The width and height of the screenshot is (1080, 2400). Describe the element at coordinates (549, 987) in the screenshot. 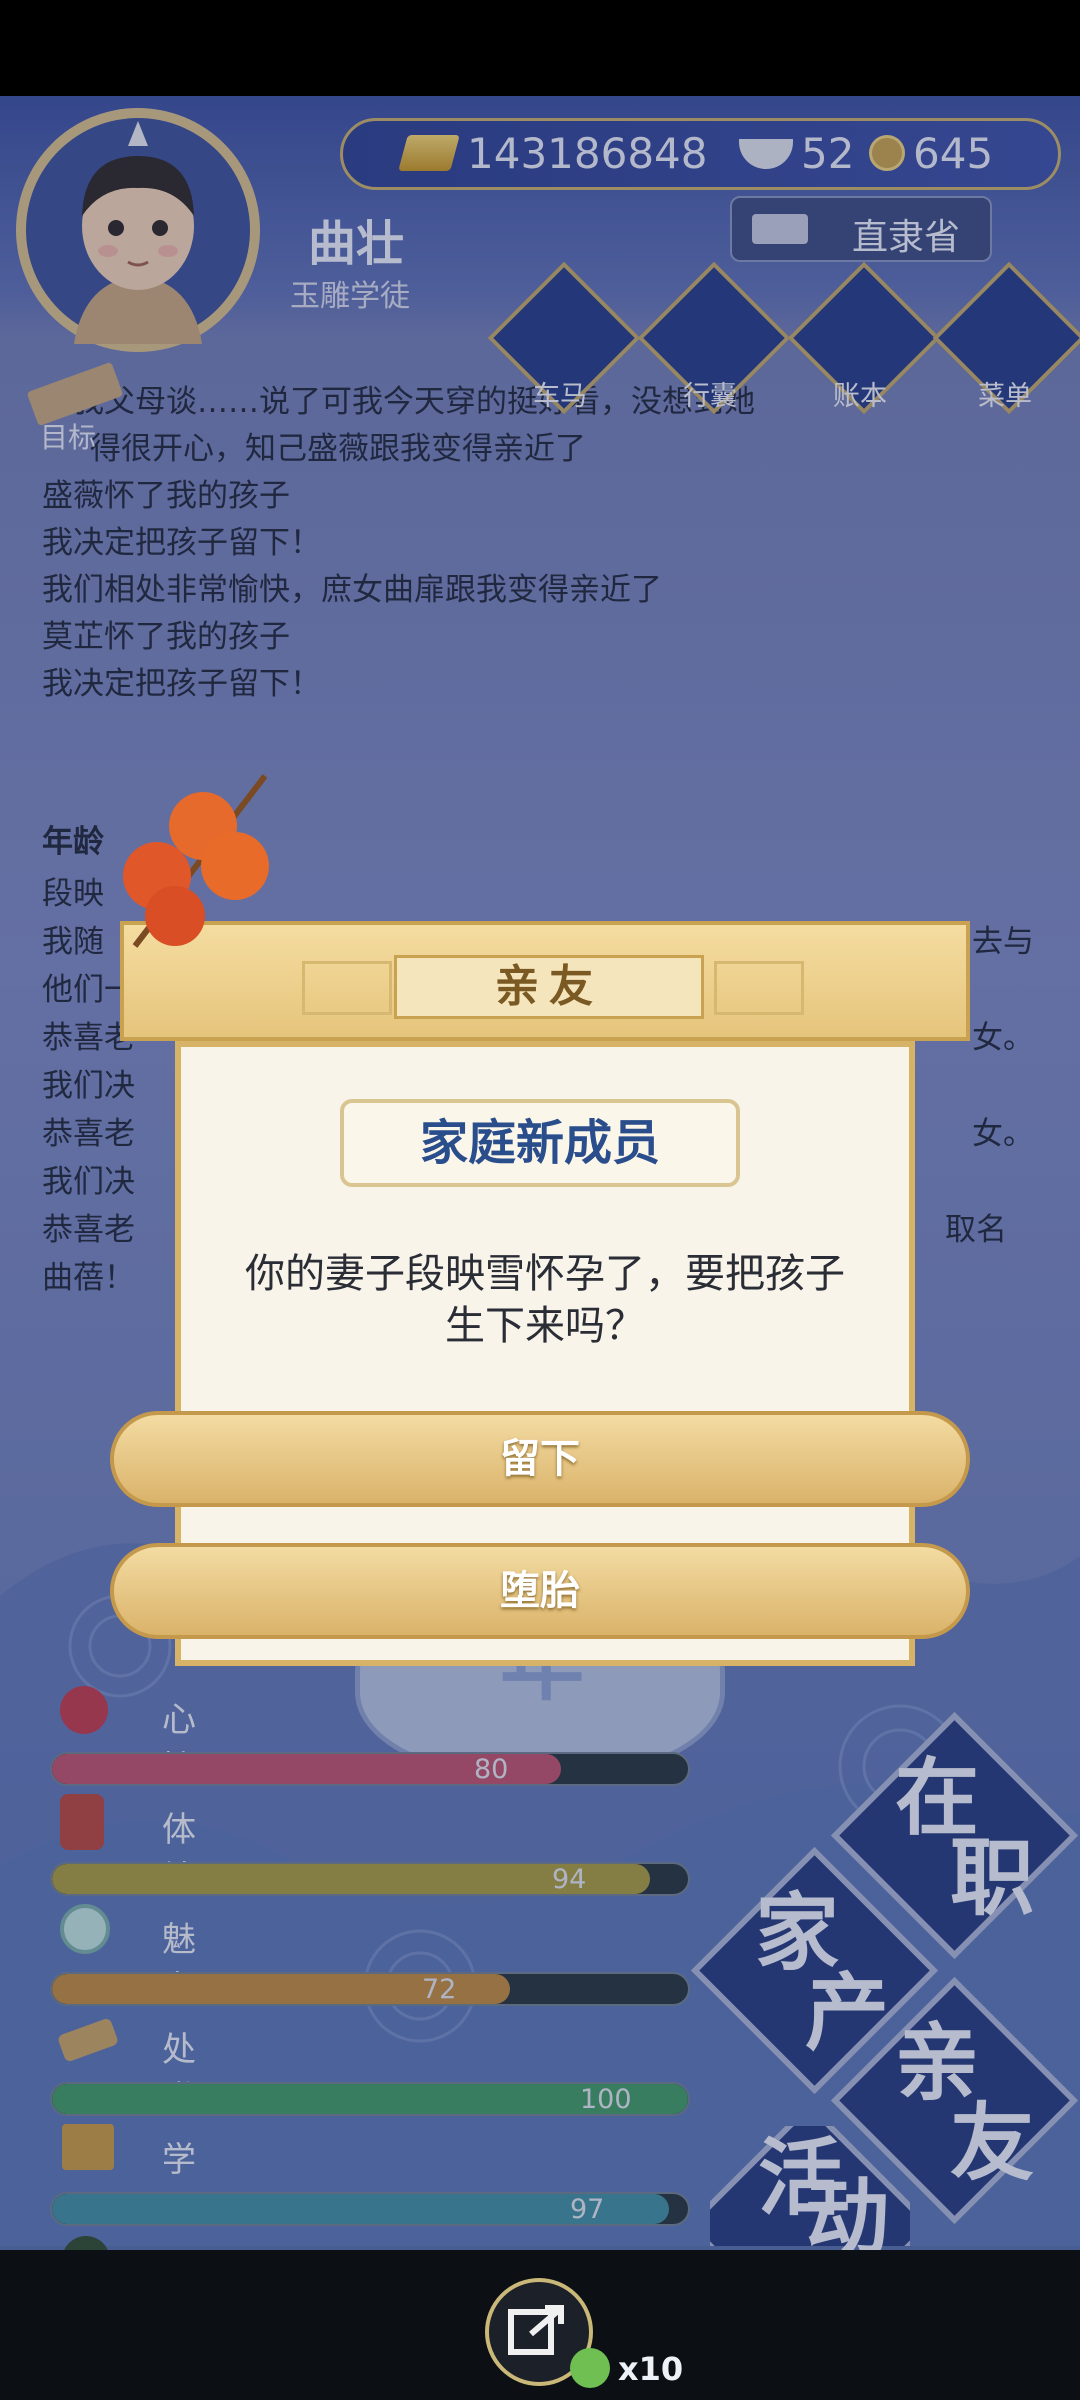

I see `dialog-tab: 亲友` at that location.